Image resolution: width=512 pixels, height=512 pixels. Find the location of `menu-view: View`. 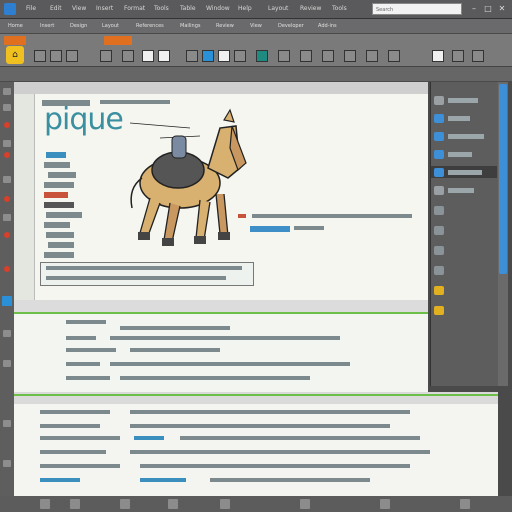

menu-view: View is located at coordinates (79, 8).